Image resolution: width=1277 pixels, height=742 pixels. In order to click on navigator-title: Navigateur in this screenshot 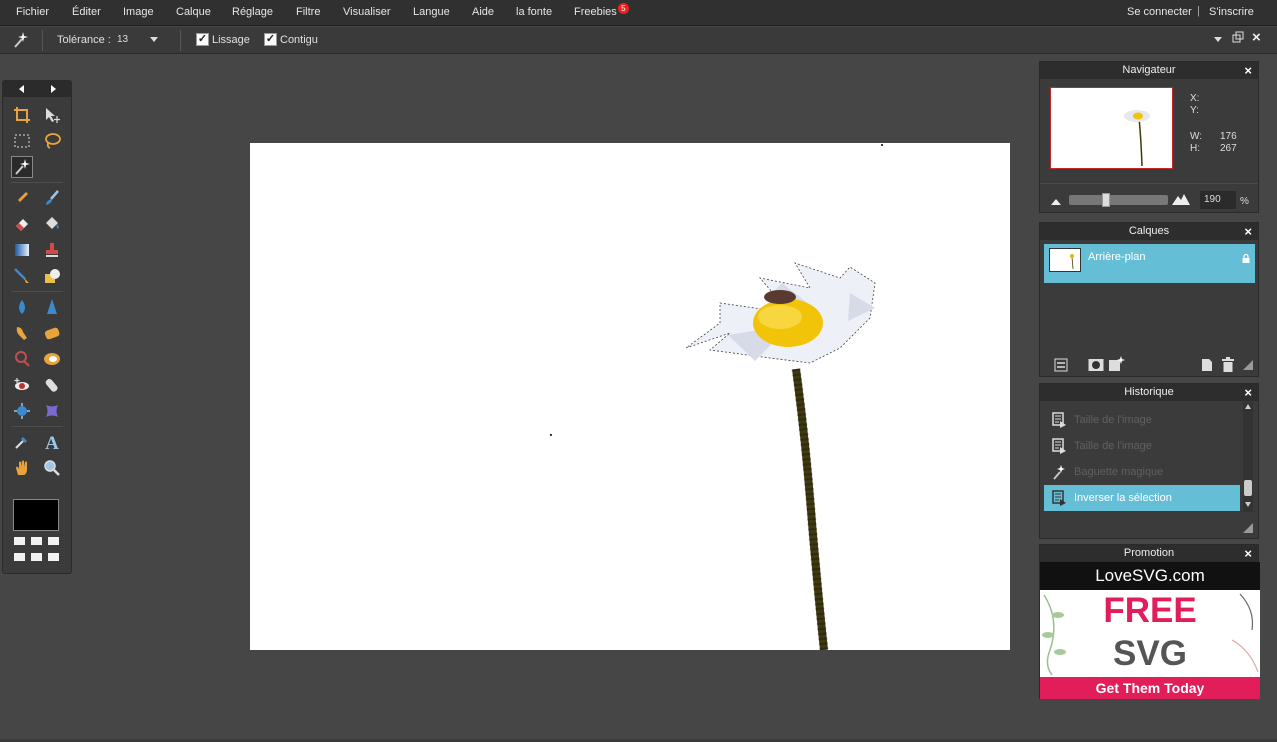, I will do `click(1149, 70)`.